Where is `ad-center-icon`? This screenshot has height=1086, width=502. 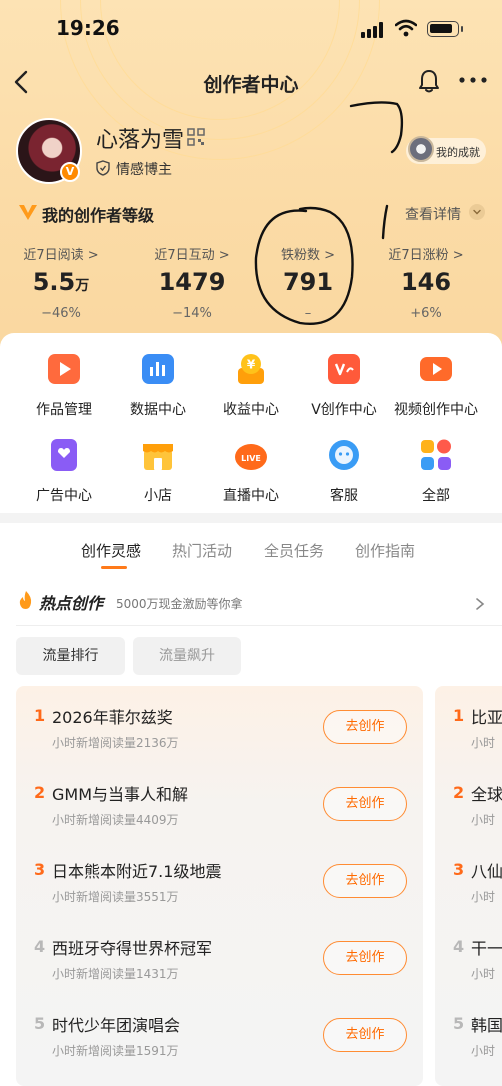
ad-center-icon is located at coordinates (64, 455).